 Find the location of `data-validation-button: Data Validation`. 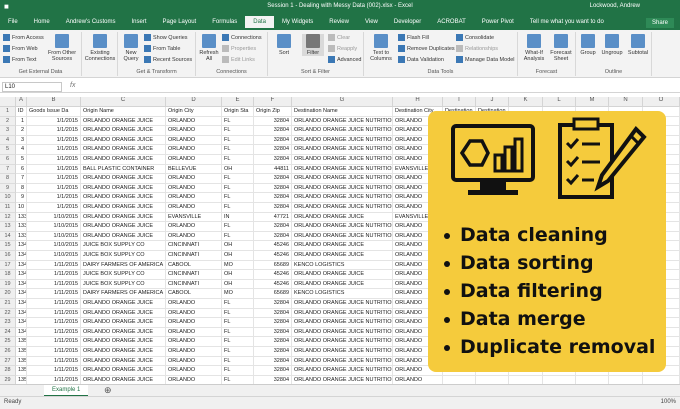

data-validation-button: Data Validation is located at coordinates (421, 59).